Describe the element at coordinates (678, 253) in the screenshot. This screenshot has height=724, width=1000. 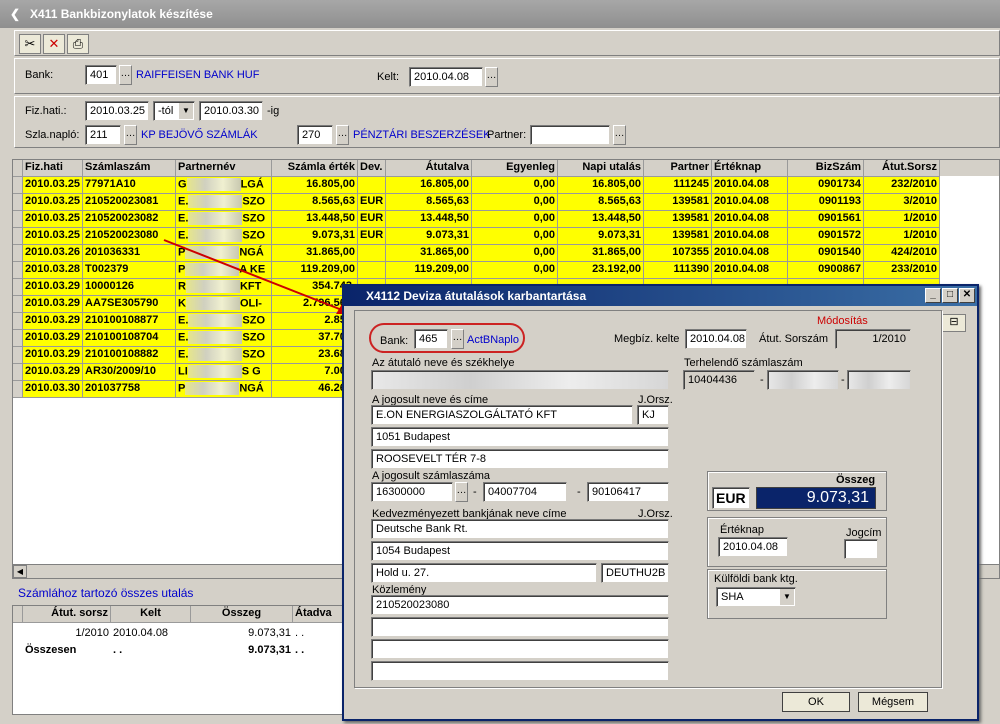
I see `table-cell: 107355` at that location.